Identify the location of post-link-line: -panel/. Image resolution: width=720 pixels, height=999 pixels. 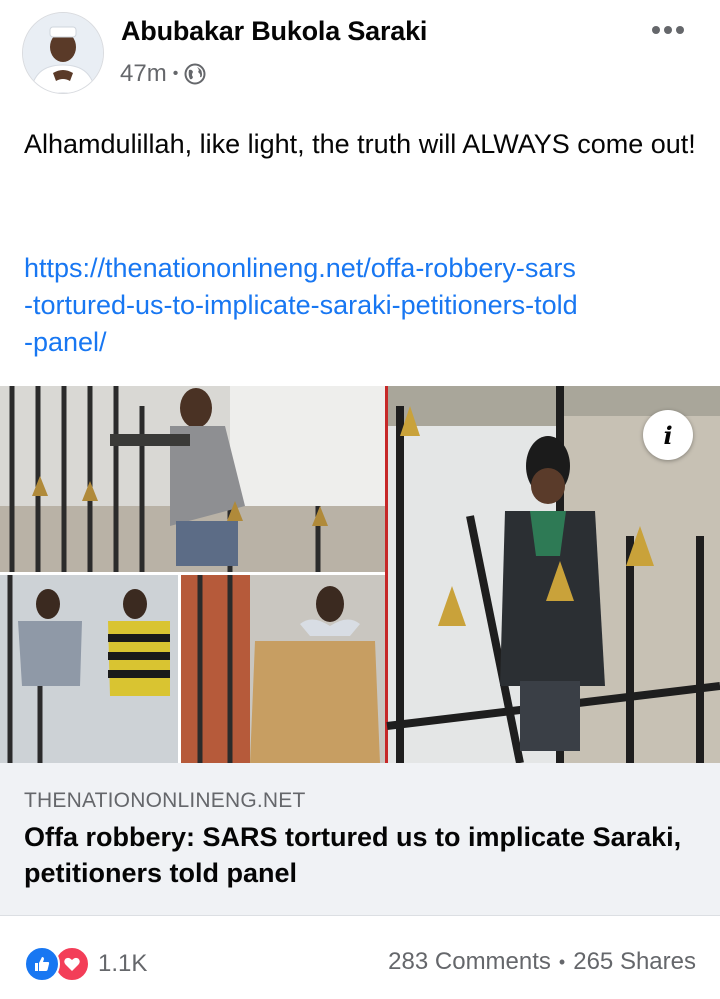
(364, 342).